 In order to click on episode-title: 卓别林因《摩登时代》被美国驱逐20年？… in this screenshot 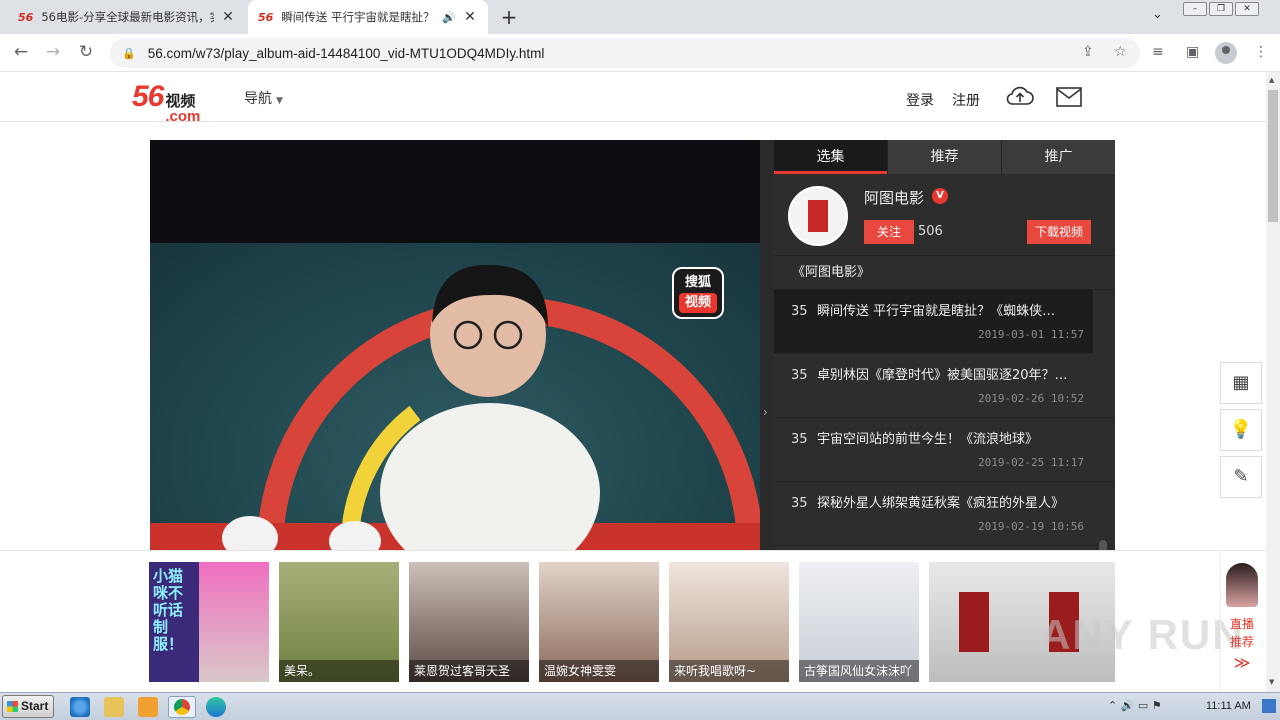, I will do `click(942, 375)`.